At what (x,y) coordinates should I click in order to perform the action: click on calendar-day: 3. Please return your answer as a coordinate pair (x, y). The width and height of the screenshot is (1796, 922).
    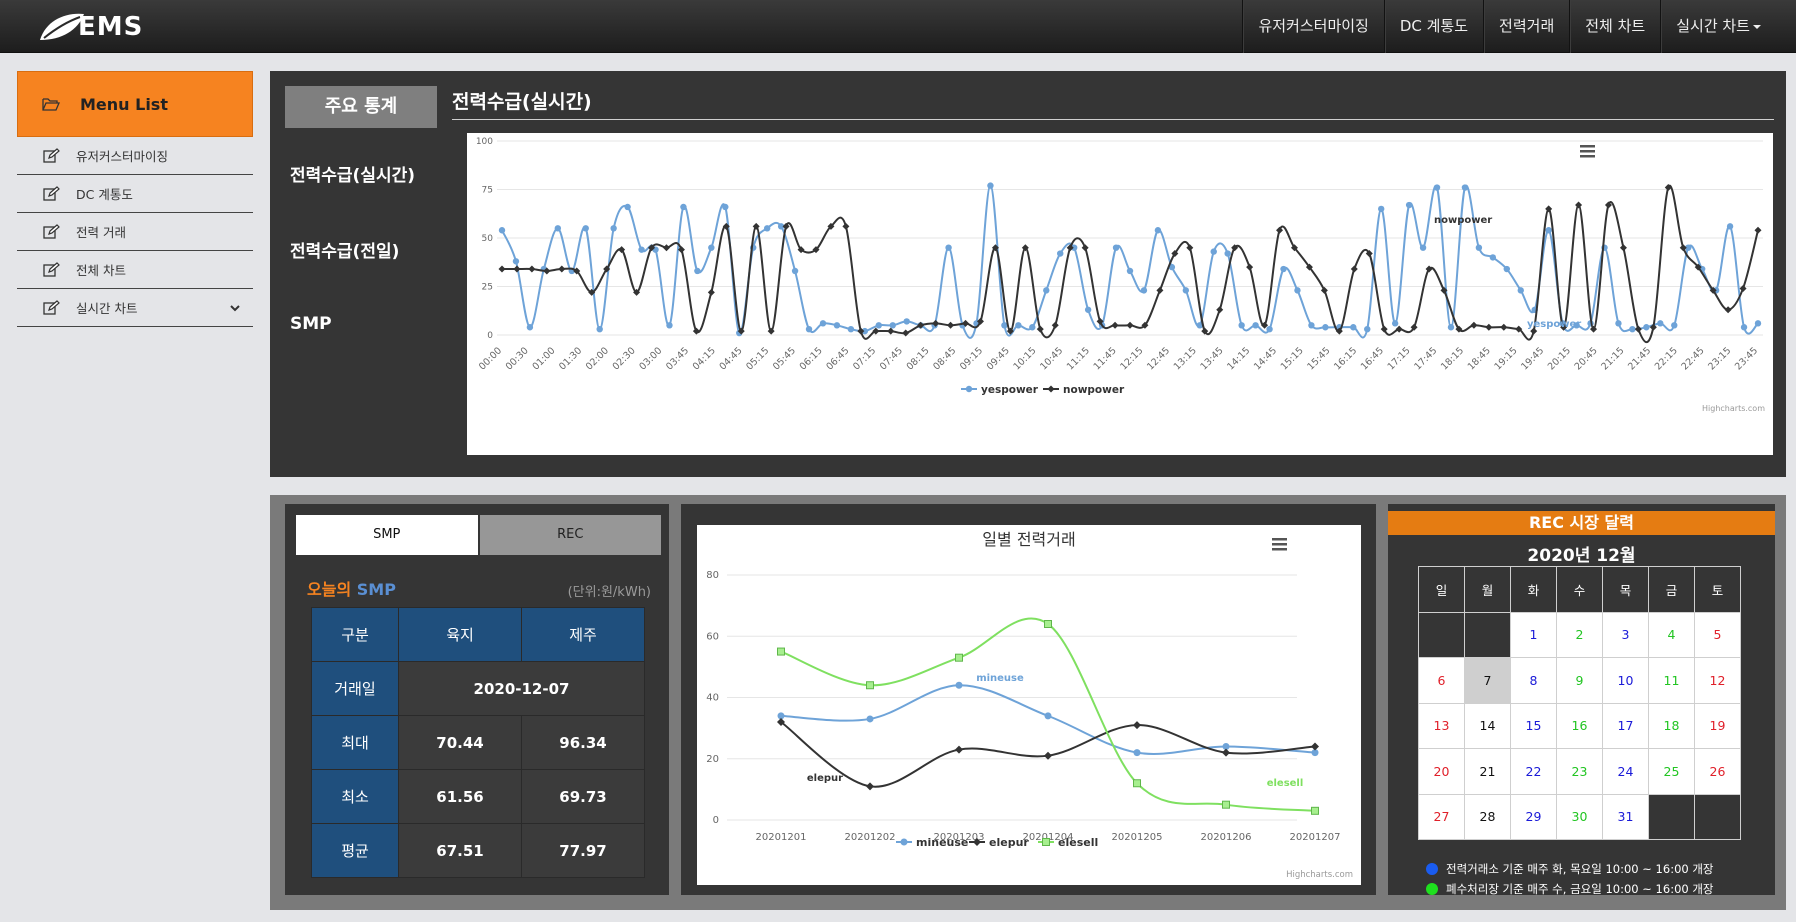
    Looking at the image, I should click on (1625, 634).